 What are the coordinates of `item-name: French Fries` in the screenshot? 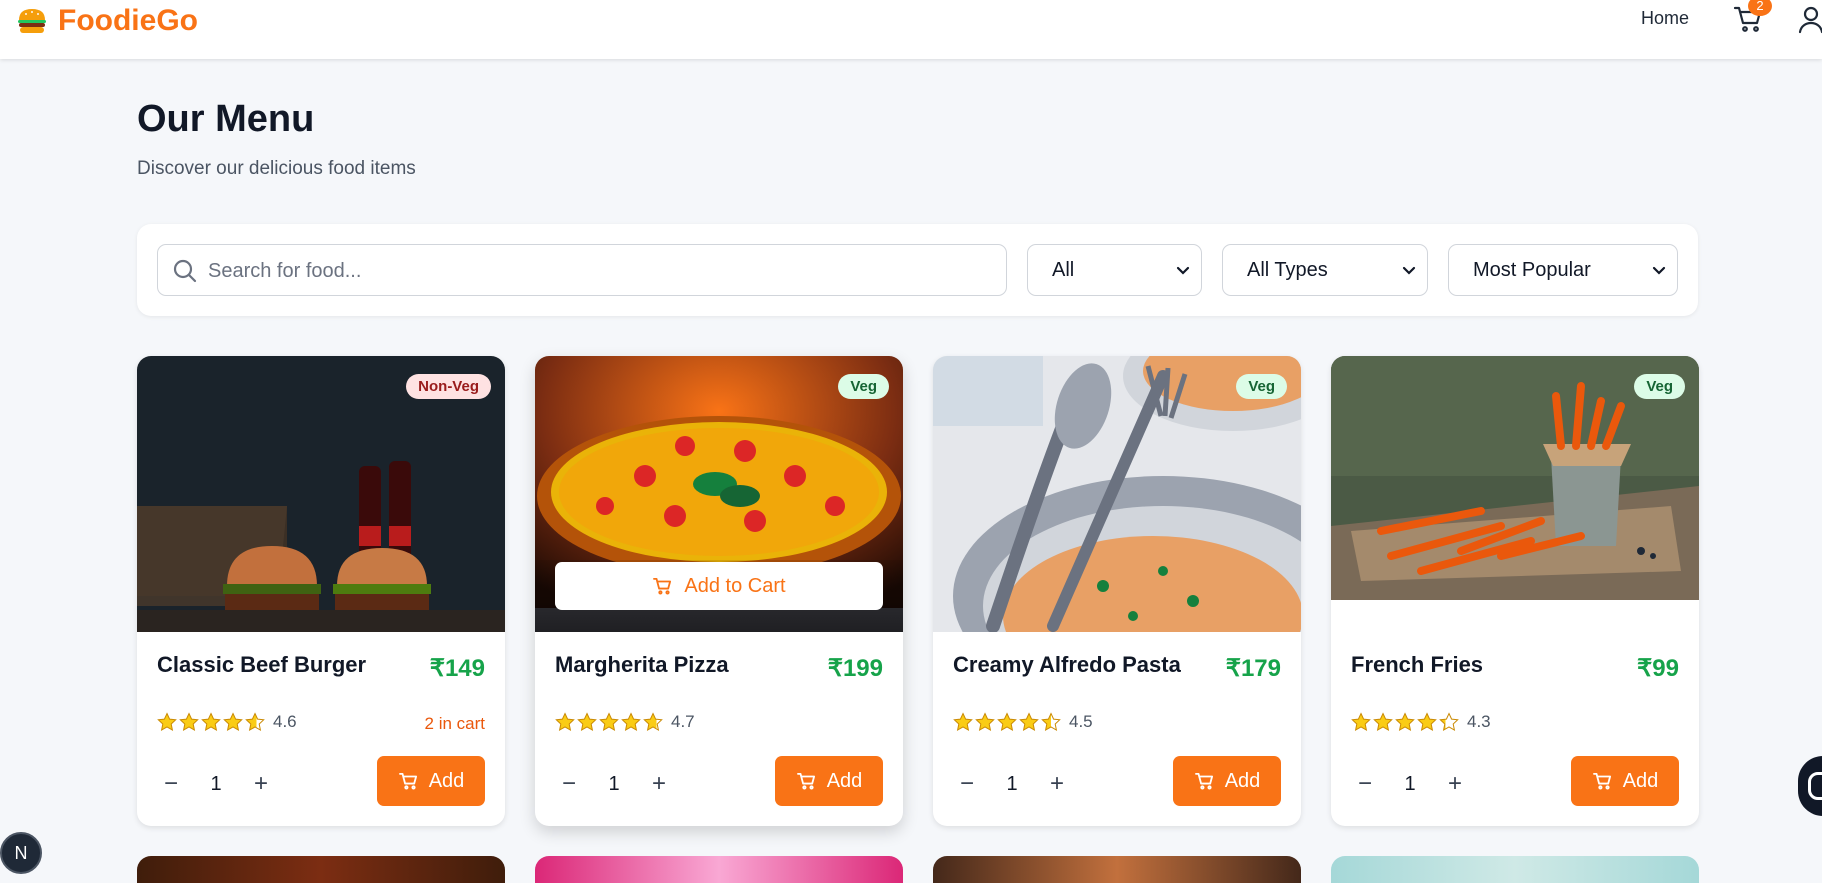 It's located at (1417, 664).